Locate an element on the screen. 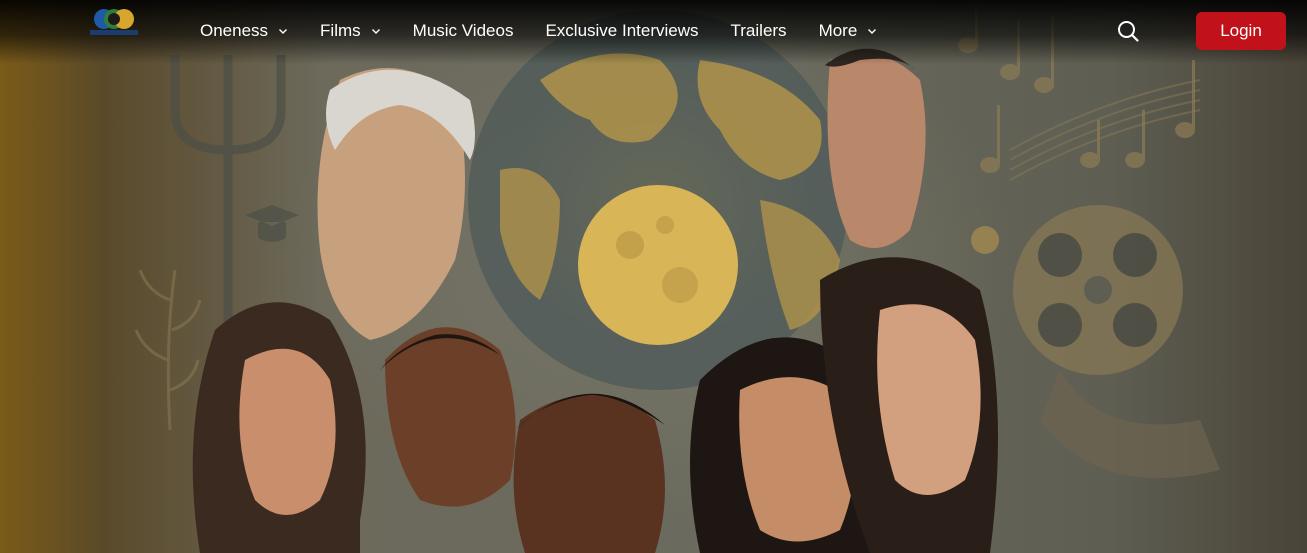  nav-item-music-videos: Music Videos is located at coordinates (463, 31).